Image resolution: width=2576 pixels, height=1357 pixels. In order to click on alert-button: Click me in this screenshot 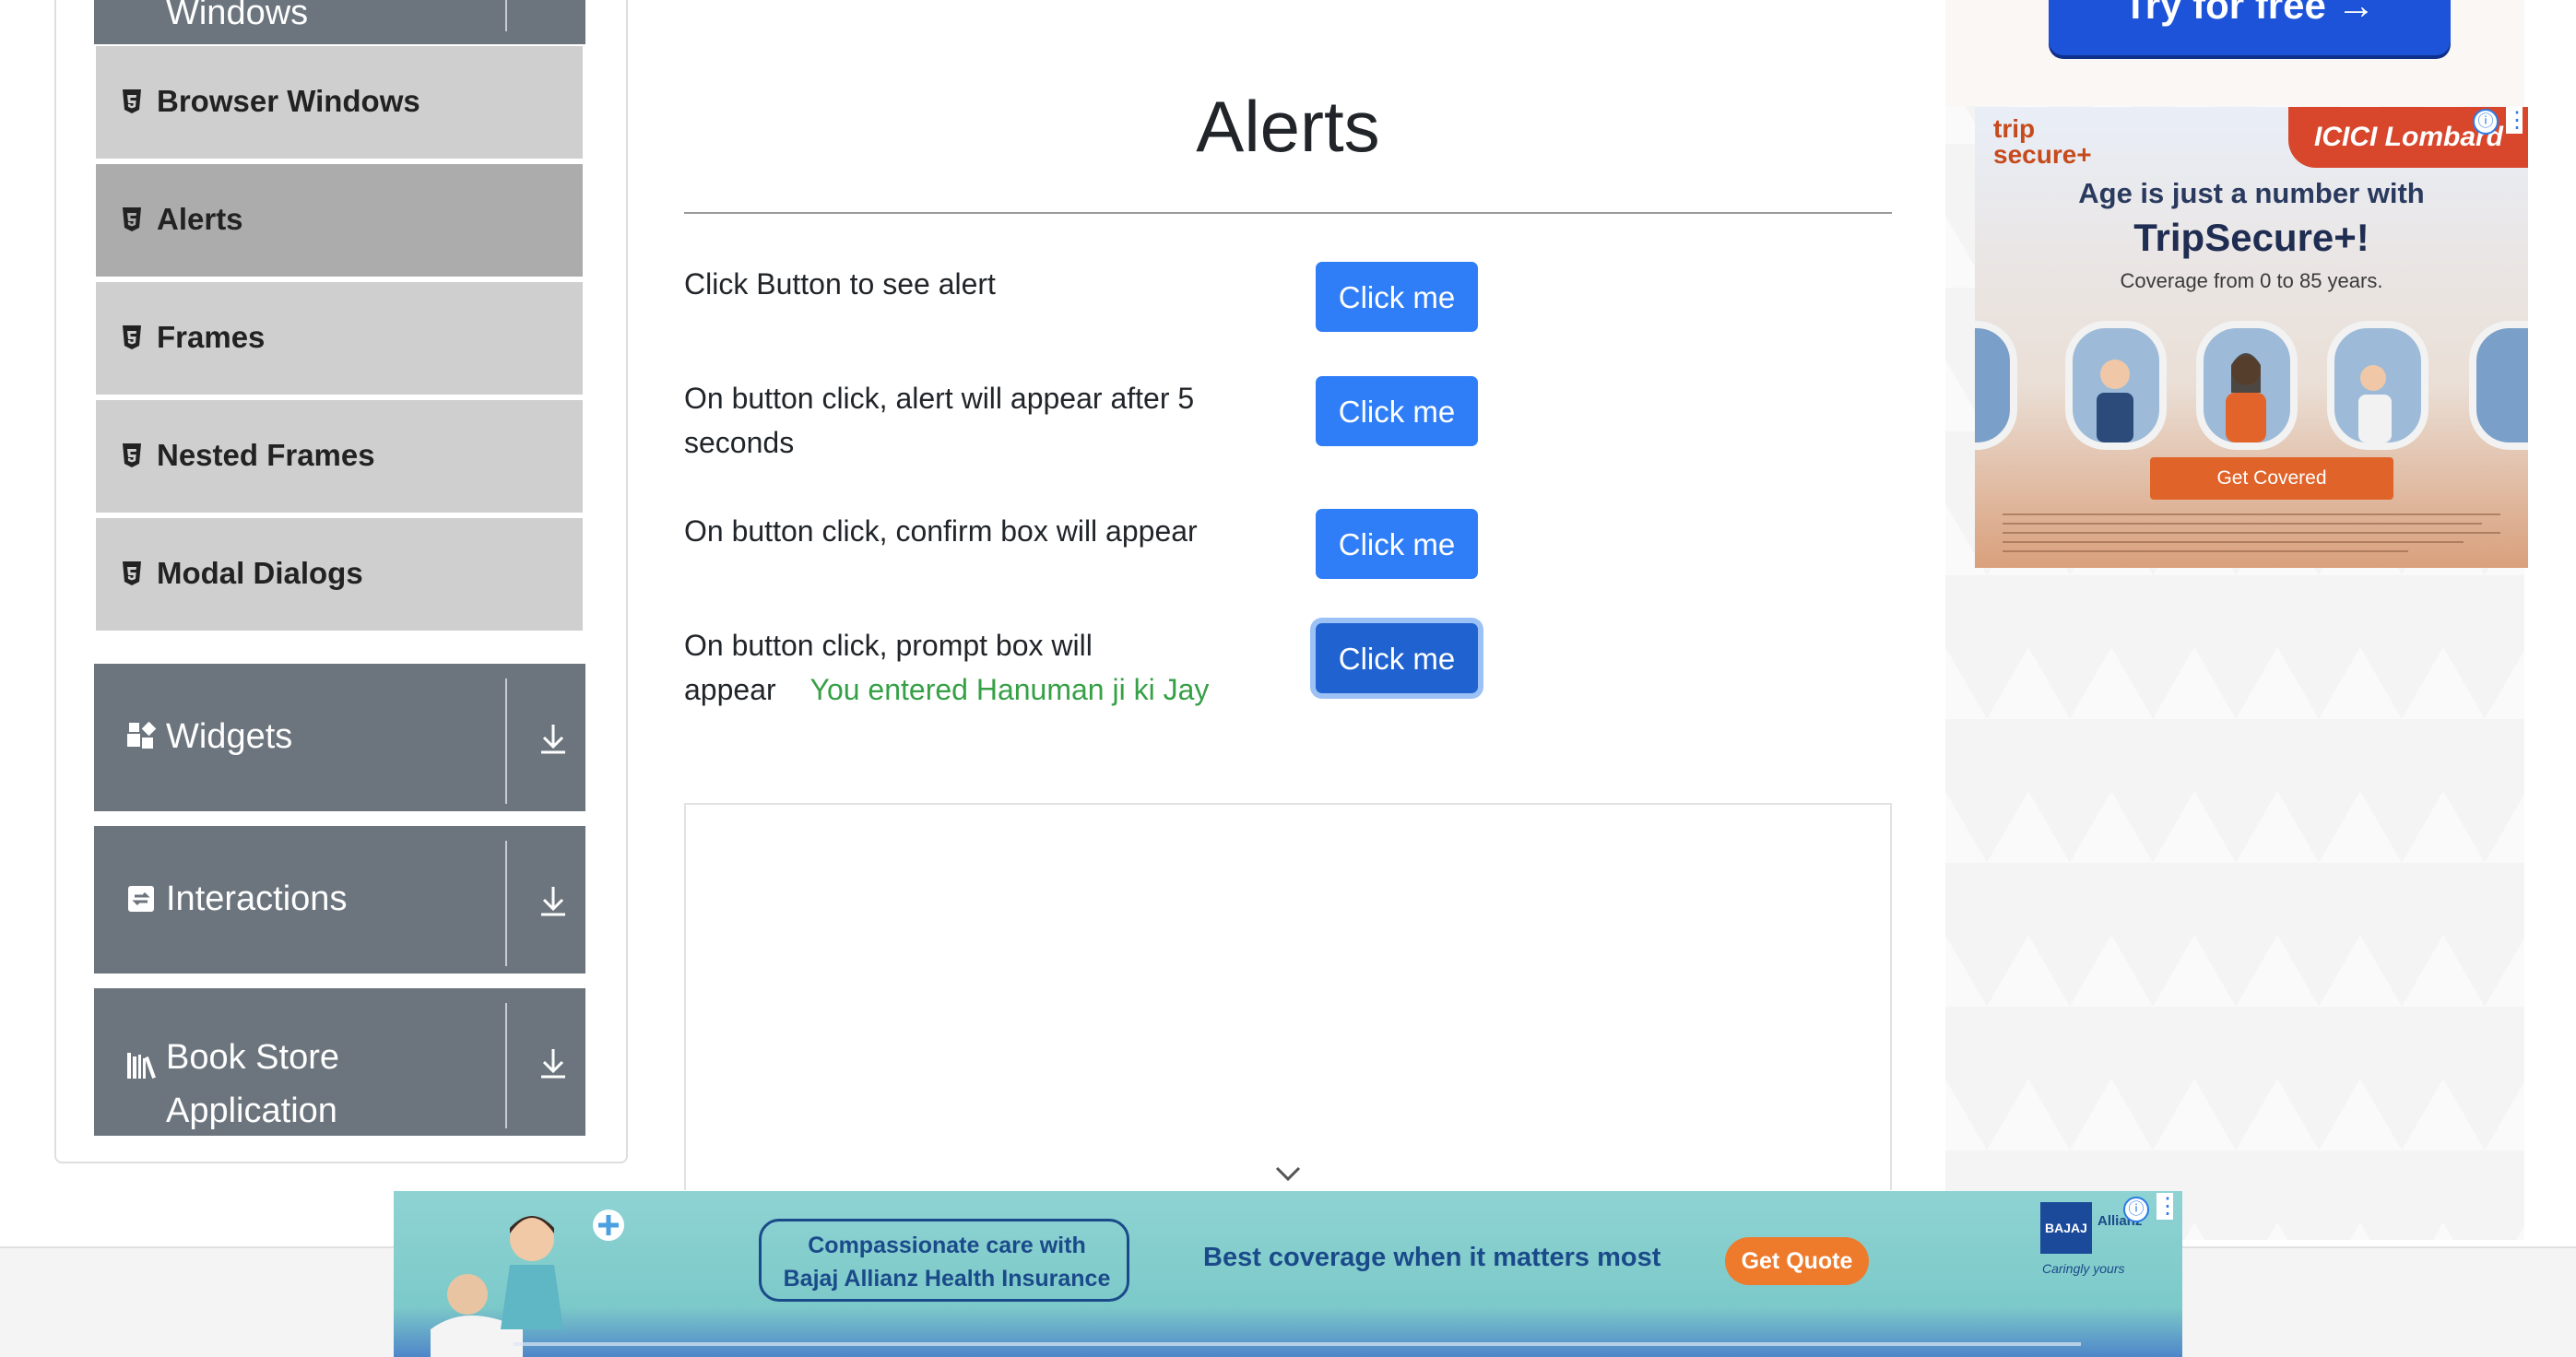, I will do `click(1397, 297)`.